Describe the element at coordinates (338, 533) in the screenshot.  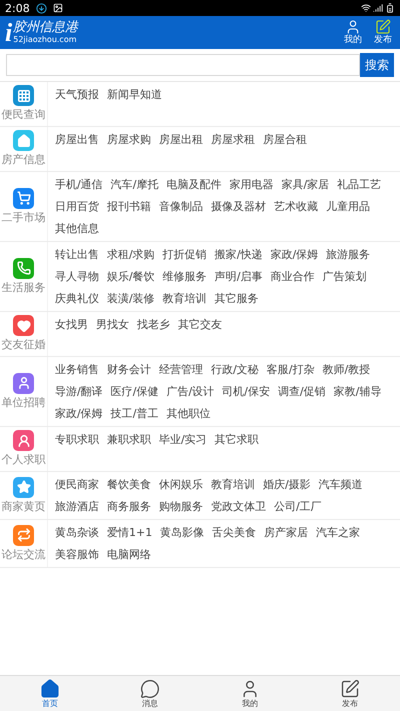
I see `category-link: 汽车之家` at that location.